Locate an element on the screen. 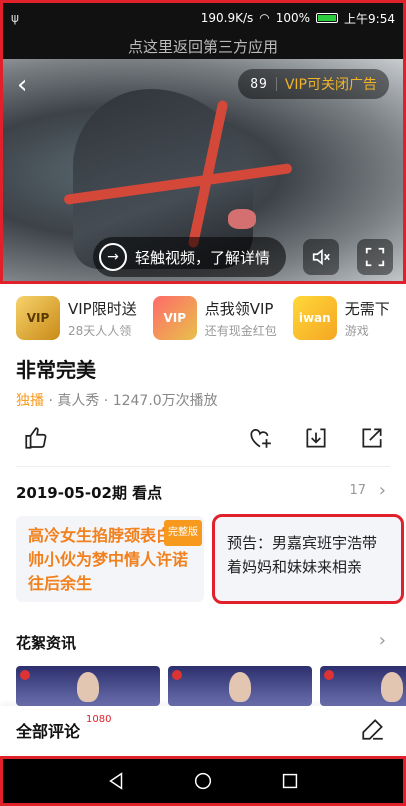  usb-icon: ψ is located at coordinates (15, 18).